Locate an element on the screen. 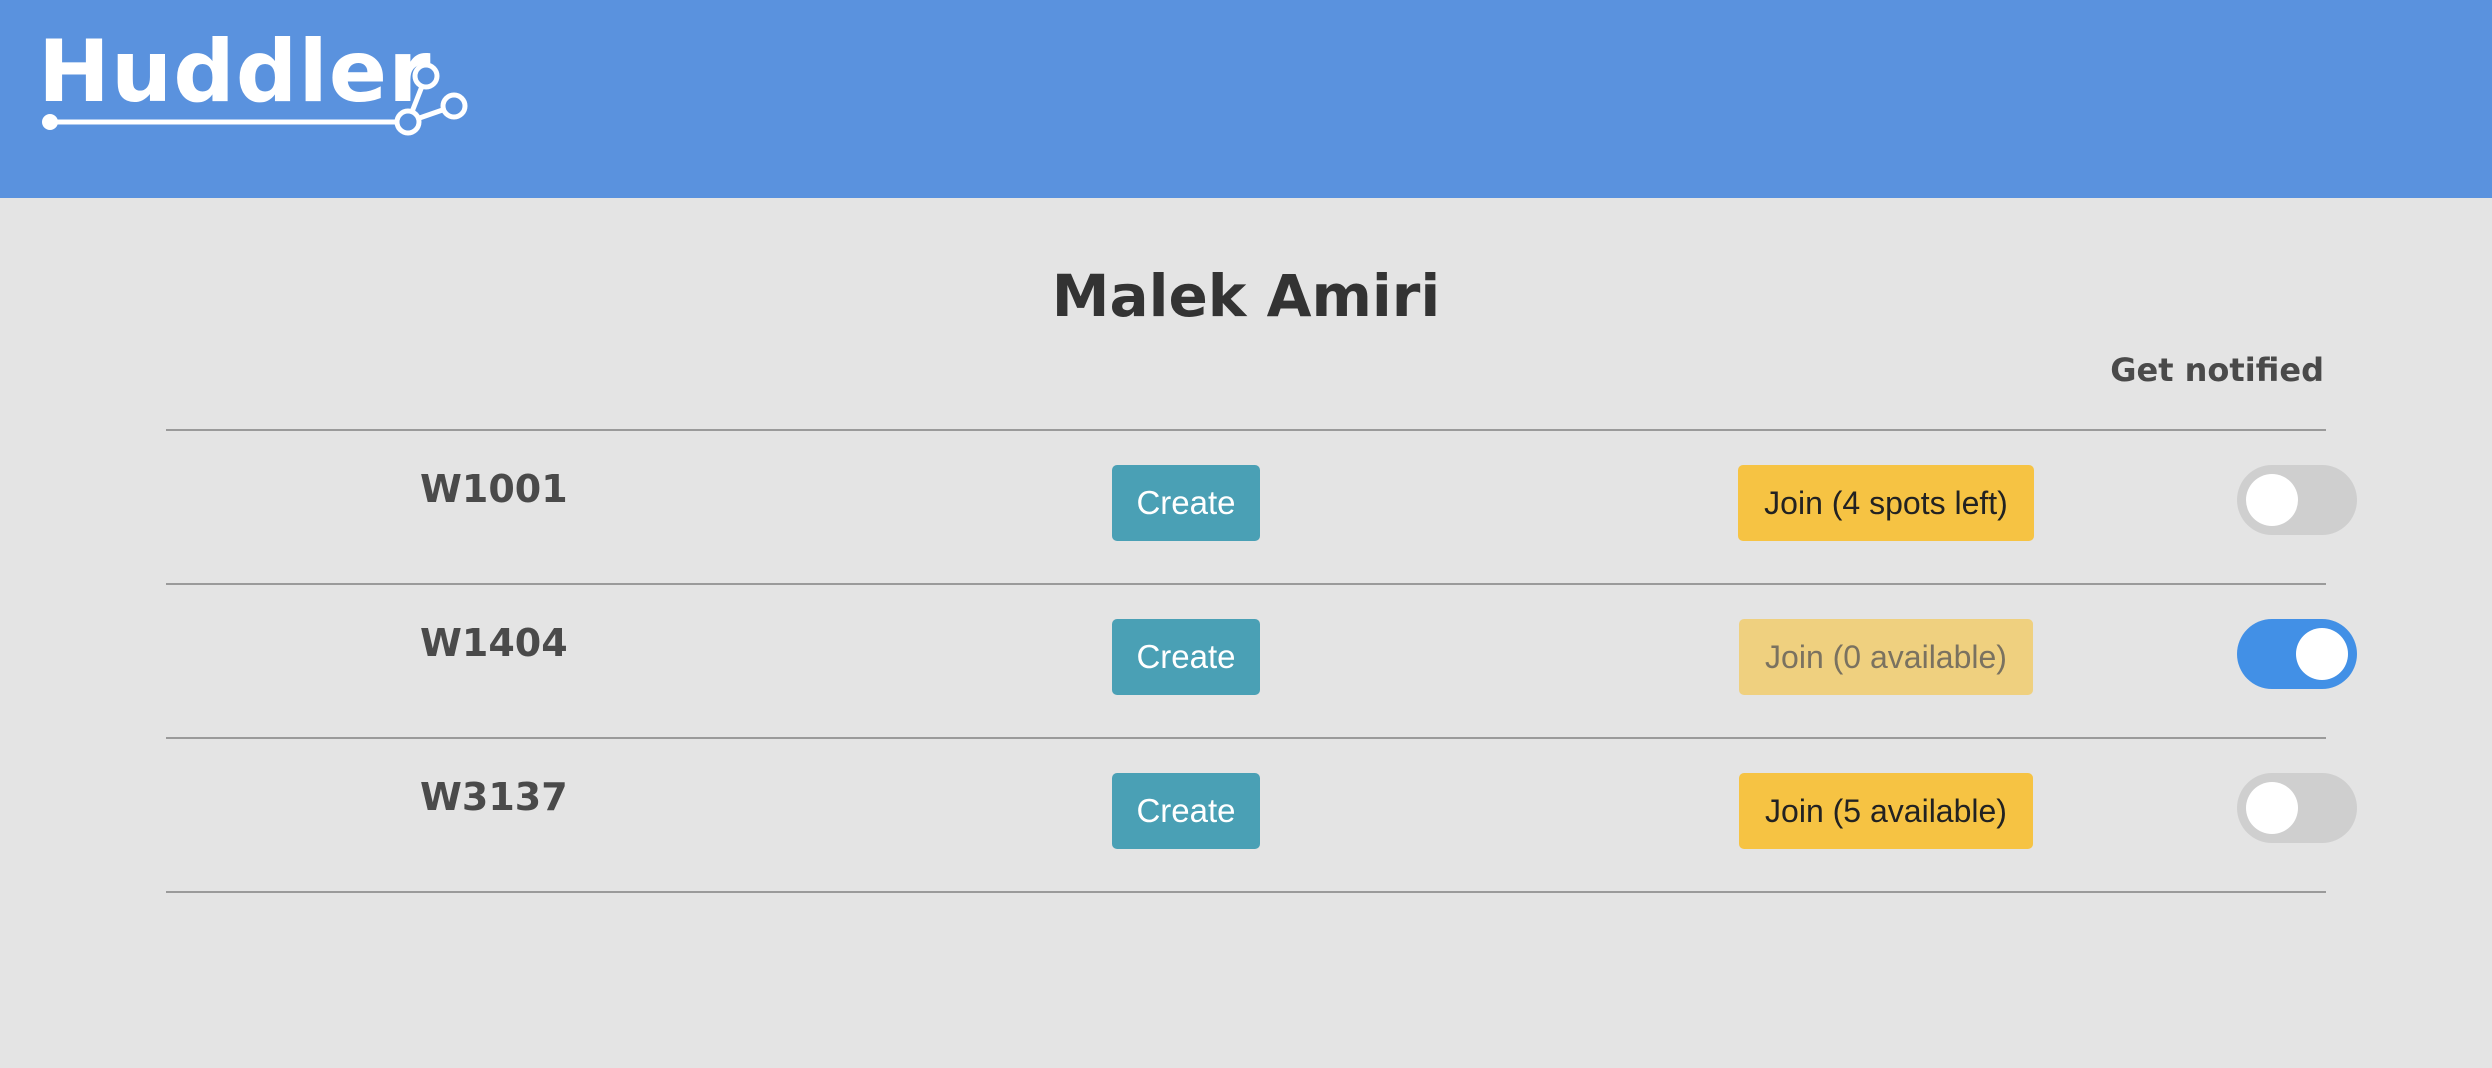 The image size is (2492, 1068). course-row: W3137 Create Join (5 available) is located at coordinates (1261, 815).